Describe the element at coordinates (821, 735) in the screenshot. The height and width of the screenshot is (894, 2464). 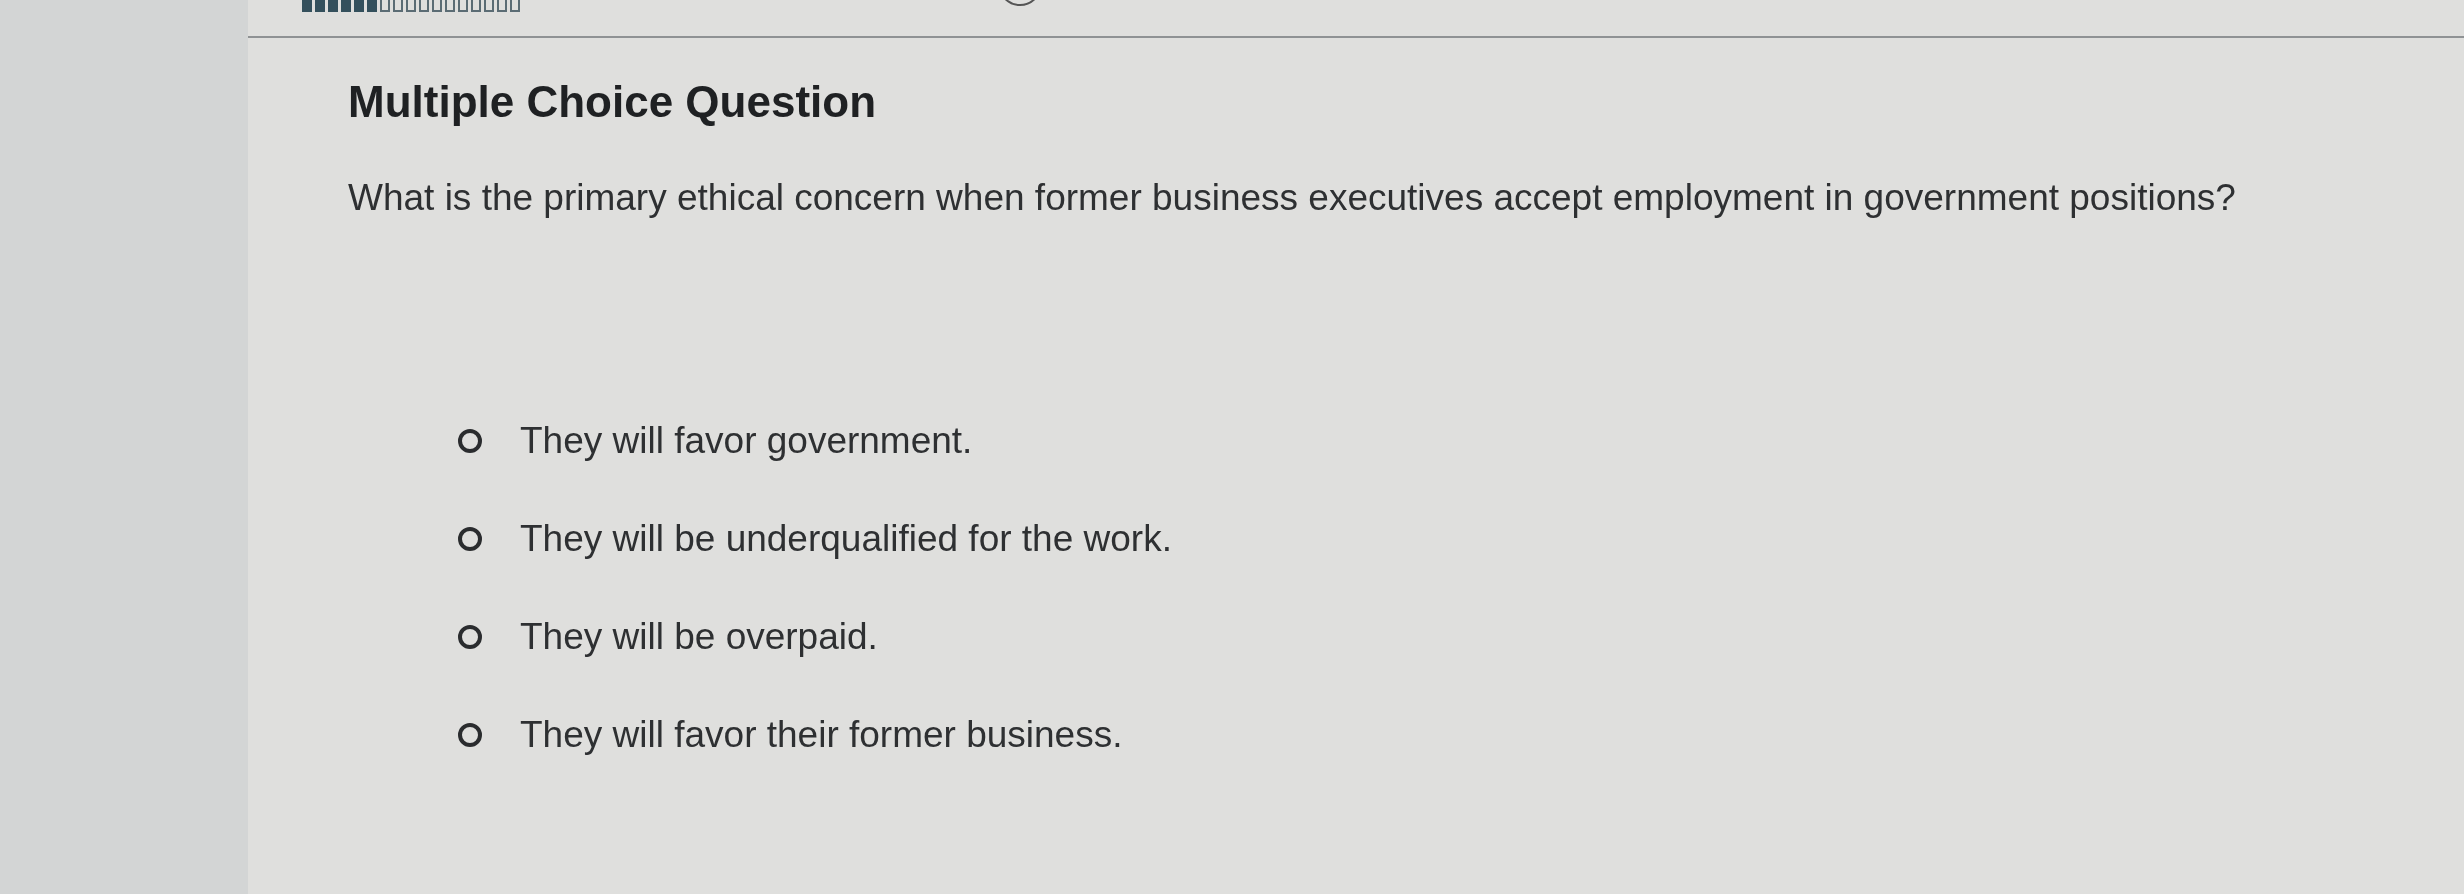
I see `answer-option: They will favor their former business.` at that location.